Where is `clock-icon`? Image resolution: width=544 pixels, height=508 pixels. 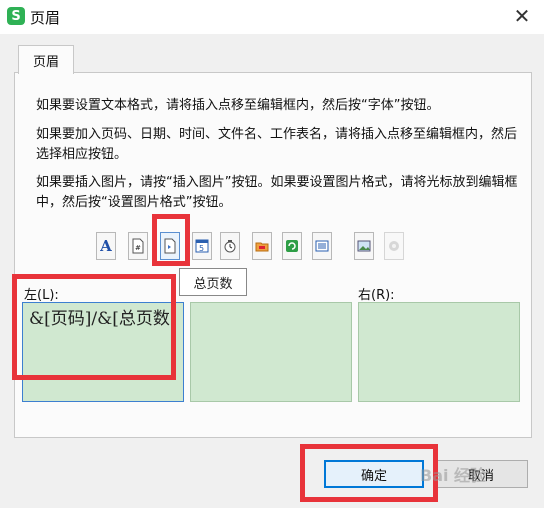
clock-icon is located at coordinates (230, 246).